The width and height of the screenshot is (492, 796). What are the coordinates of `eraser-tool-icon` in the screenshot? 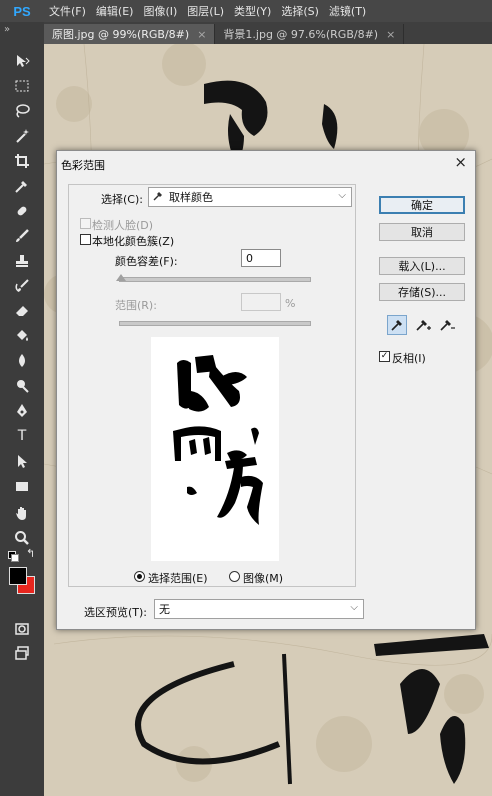 It's located at (22, 311).